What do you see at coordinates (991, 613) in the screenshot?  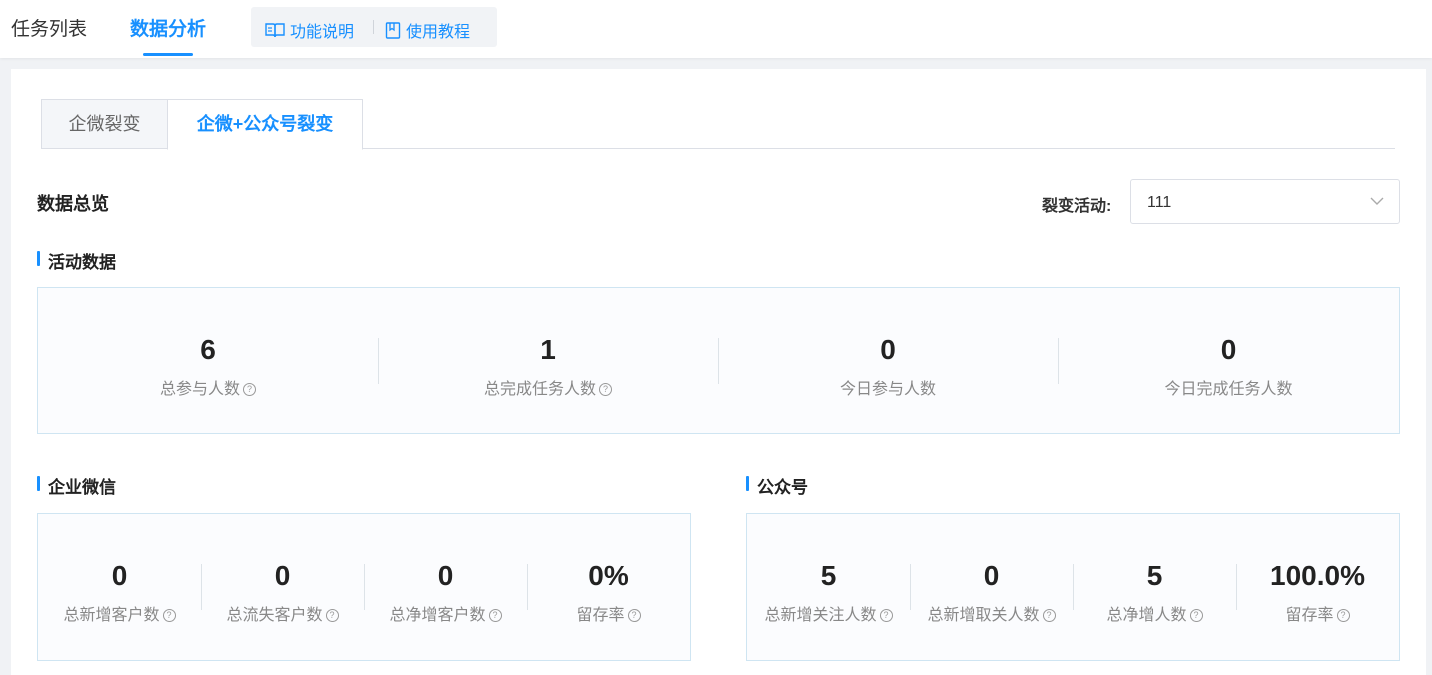 I see `stat-label: 总新增取关人数?` at bounding box center [991, 613].